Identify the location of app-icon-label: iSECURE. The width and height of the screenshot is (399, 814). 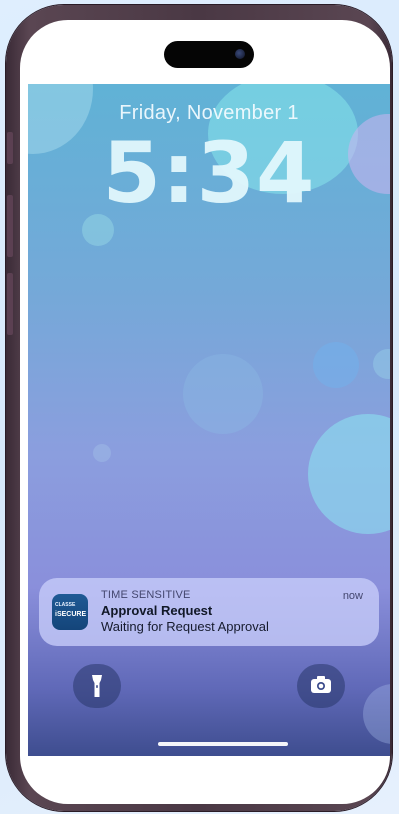
(71, 614).